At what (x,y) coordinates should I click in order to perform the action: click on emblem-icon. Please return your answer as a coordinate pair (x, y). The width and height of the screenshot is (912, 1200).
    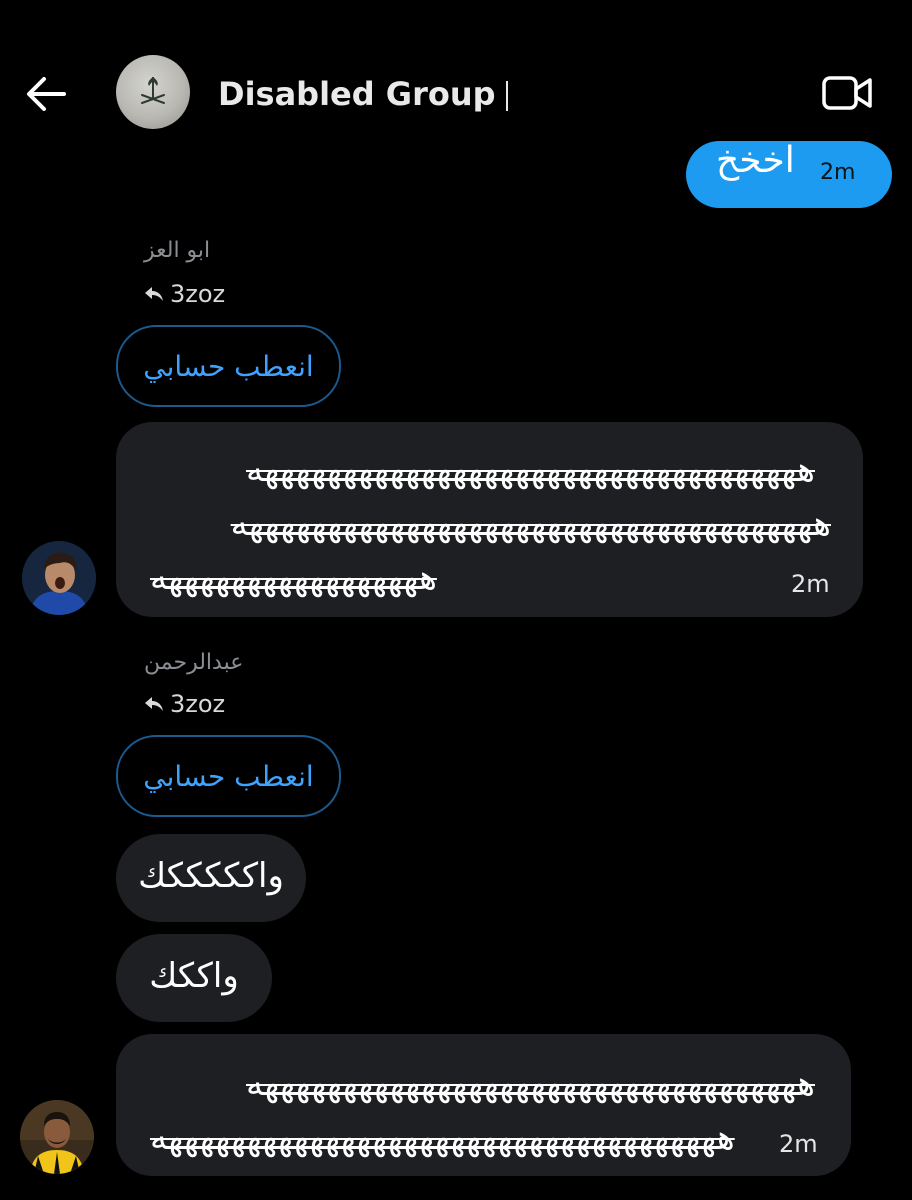
    Looking at the image, I should click on (153, 90).